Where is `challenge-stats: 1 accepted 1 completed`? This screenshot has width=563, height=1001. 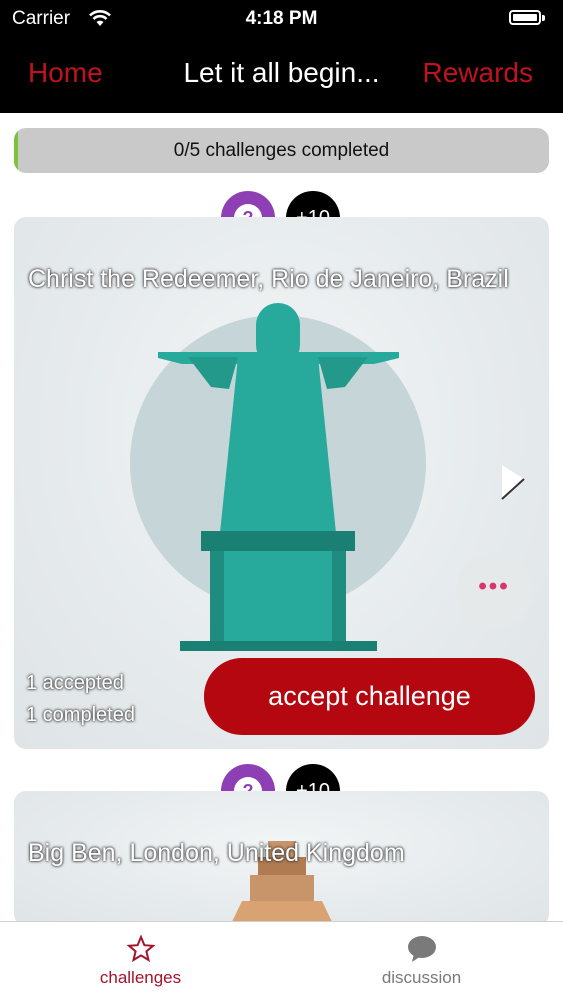 challenge-stats: 1 accepted 1 completed is located at coordinates (80, 699).